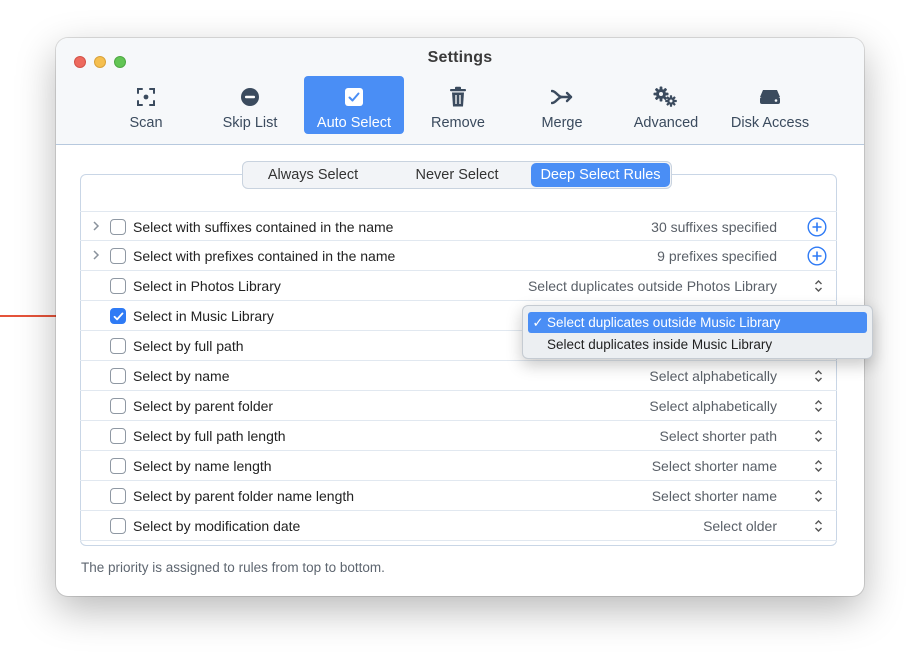 The image size is (920, 671). What do you see at coordinates (202, 466) in the screenshot?
I see `rule-label: Select by name length` at bounding box center [202, 466].